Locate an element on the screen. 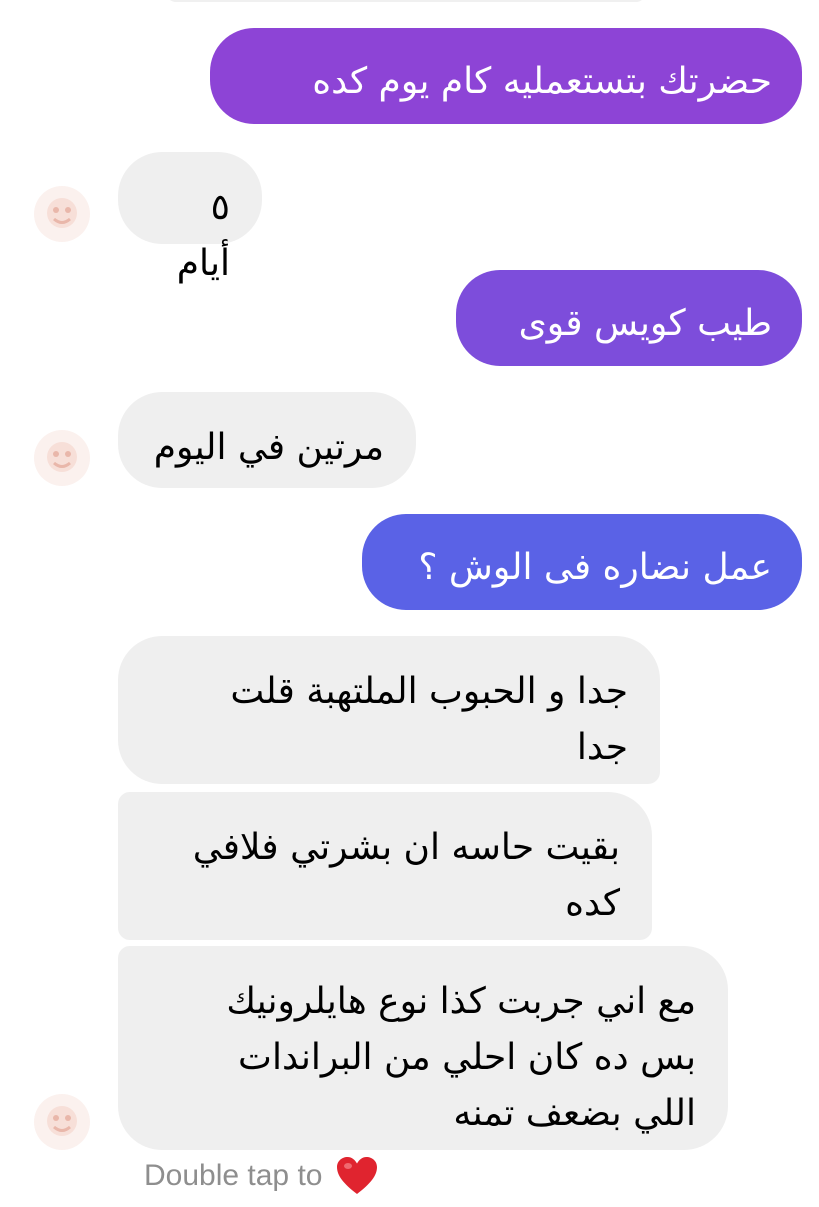 This screenshot has height=1207, width=819. received-message-bubble: مرتين في اليوم is located at coordinates (267, 440).